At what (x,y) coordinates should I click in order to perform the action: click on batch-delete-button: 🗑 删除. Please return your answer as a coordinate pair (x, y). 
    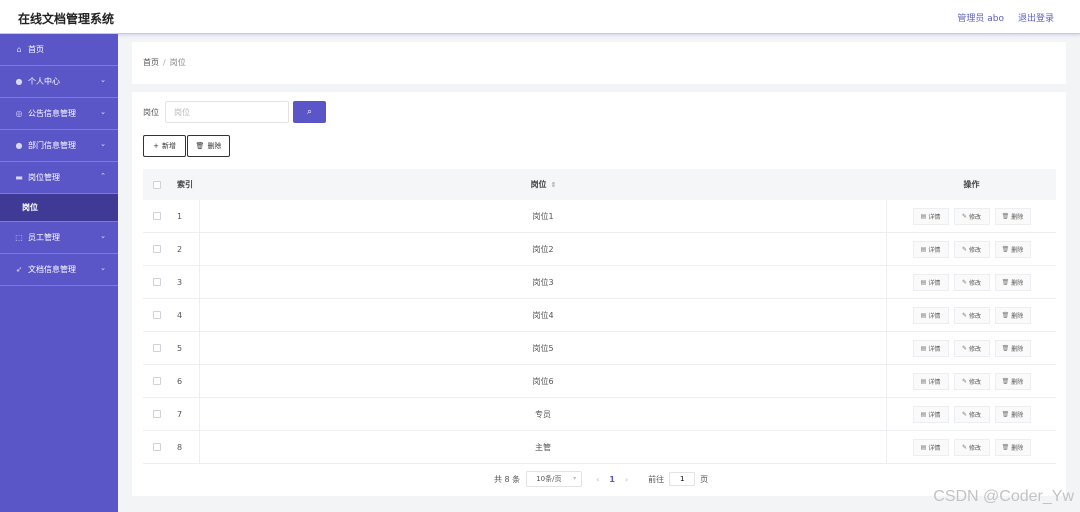
    Looking at the image, I should click on (208, 146).